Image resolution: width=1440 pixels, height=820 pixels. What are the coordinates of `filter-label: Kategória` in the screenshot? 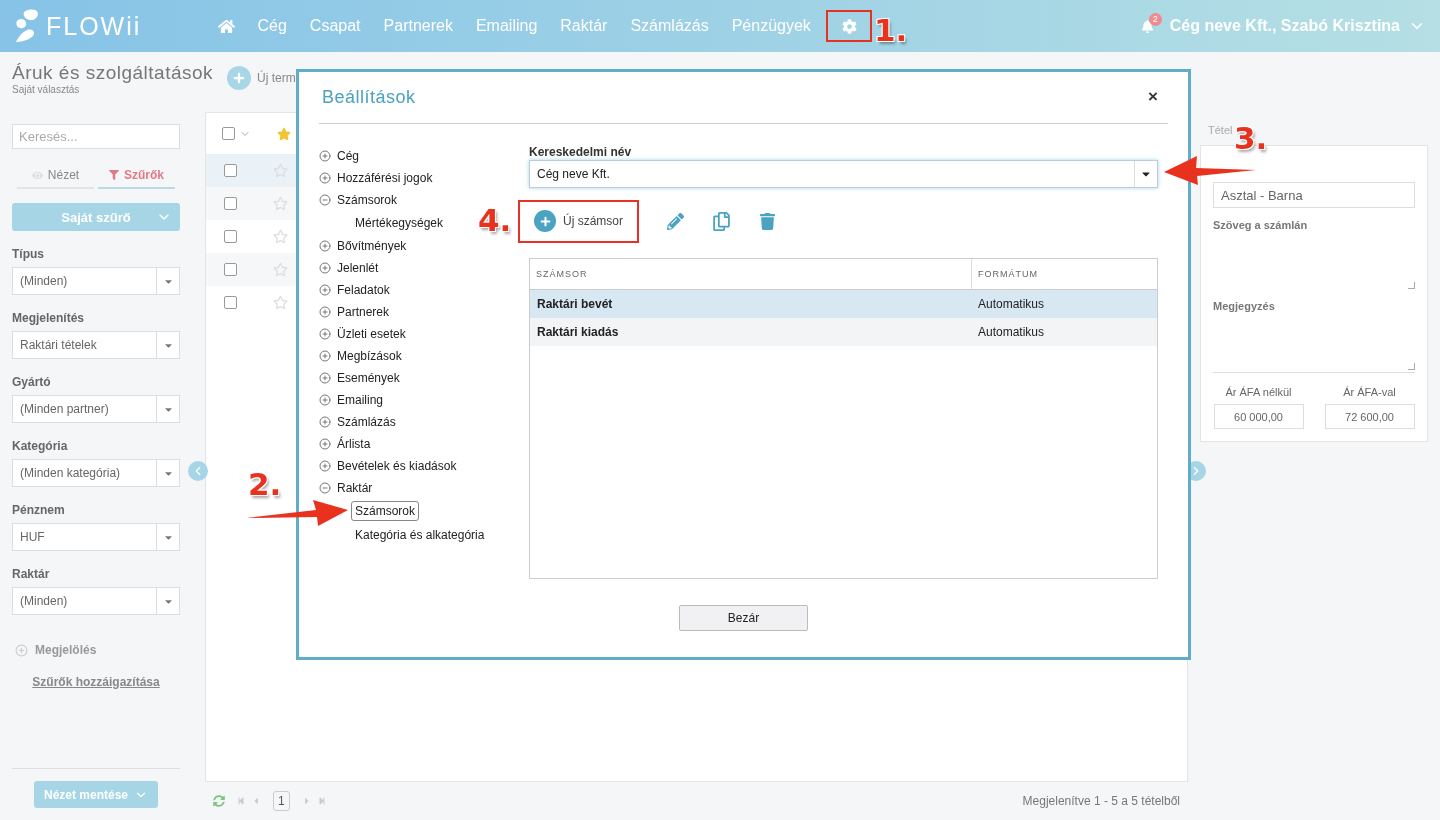 It's located at (40, 446).